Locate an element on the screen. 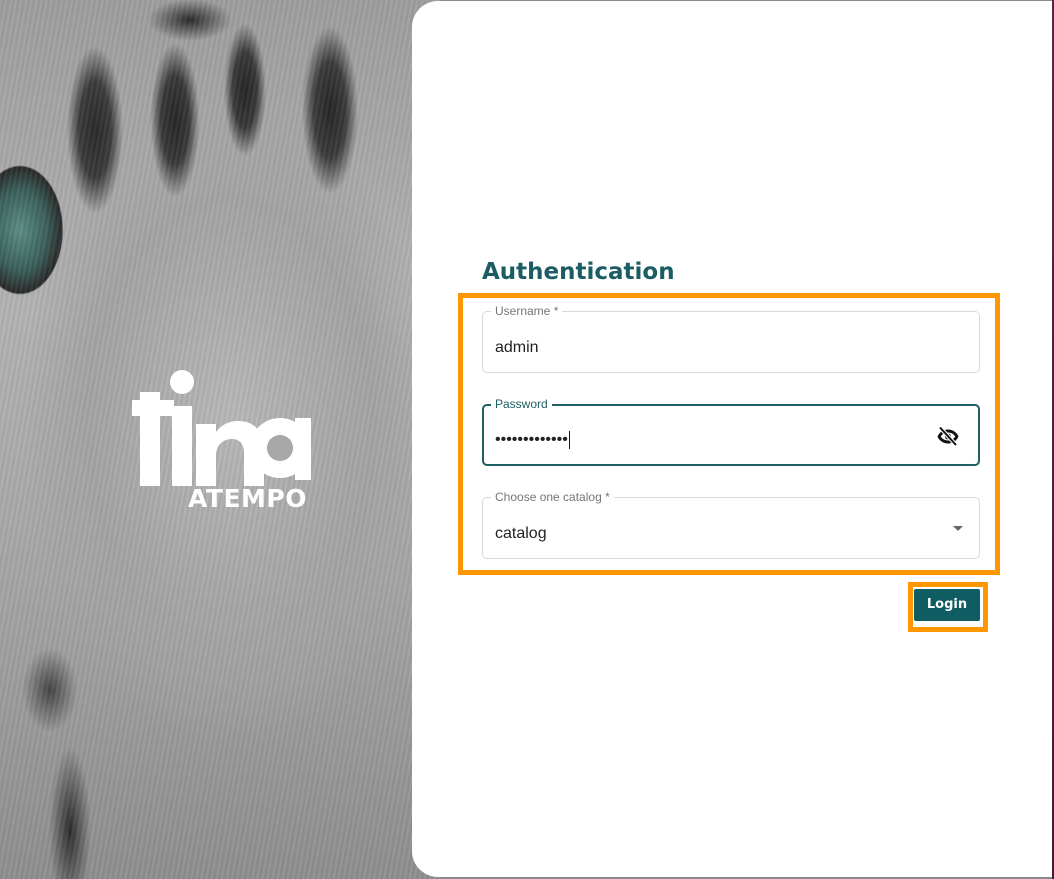  caret-down-icon is located at coordinates (958, 528).